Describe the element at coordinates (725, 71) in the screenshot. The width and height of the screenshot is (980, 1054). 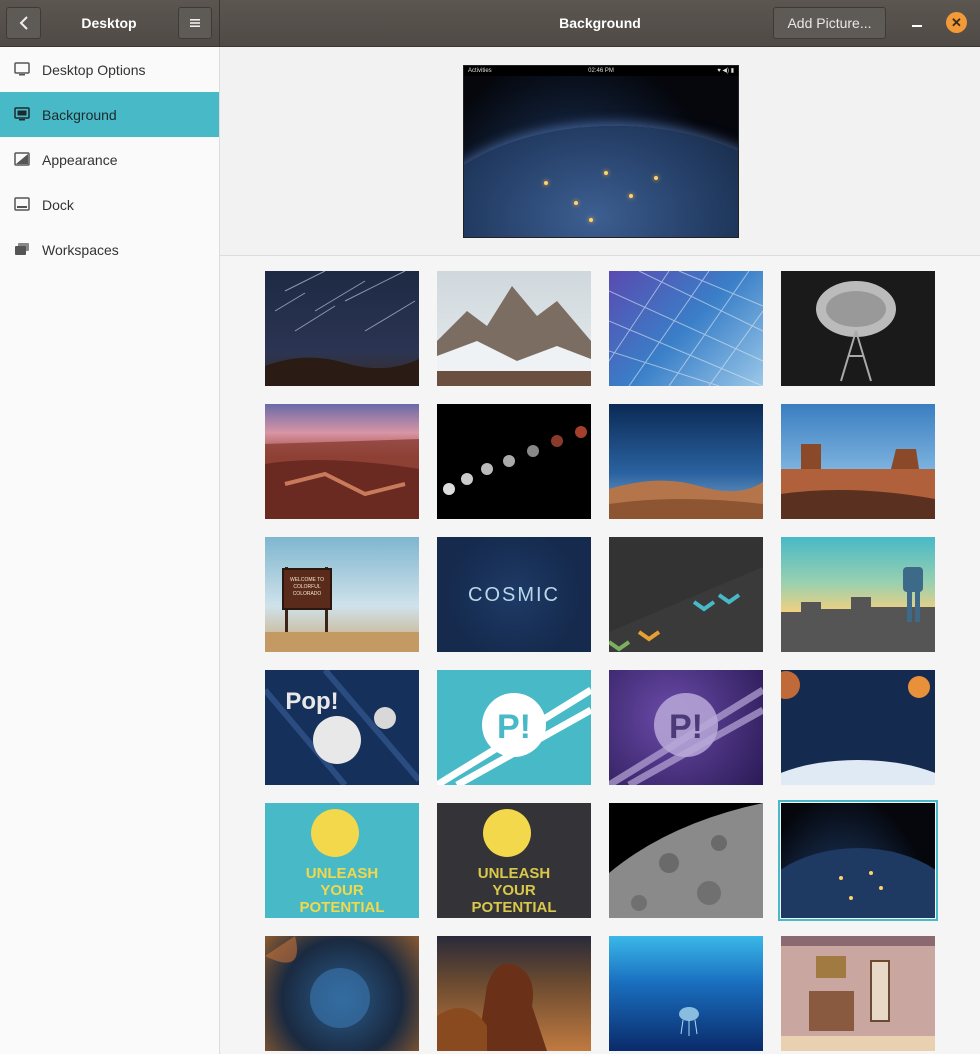
I see `preview-status-icons: ♥ ◀) ▮` at that location.